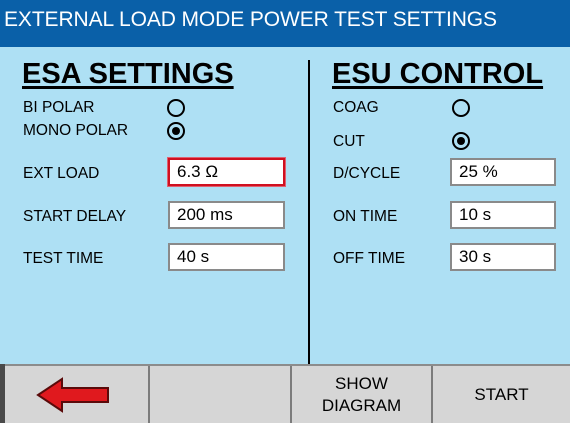 This screenshot has width=570, height=423. What do you see at coordinates (75, 216) in the screenshot?
I see `start-delay-label: START DELAY` at bounding box center [75, 216].